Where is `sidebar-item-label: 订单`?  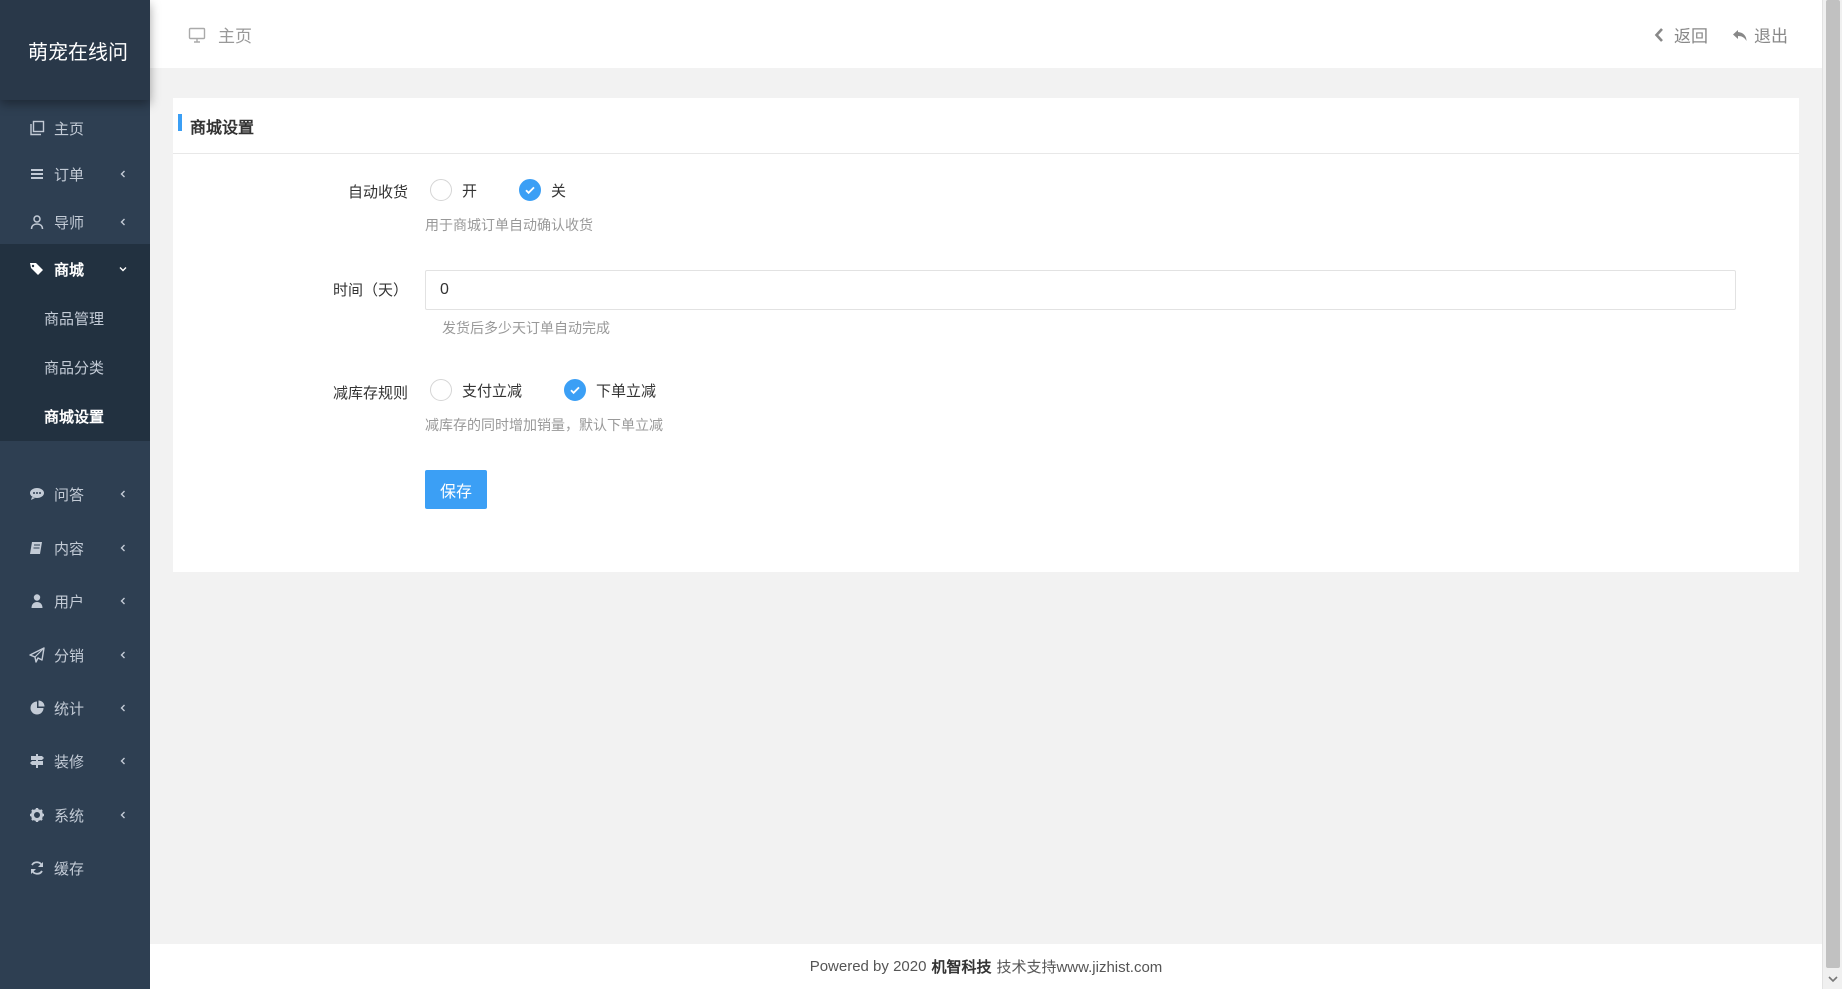 sidebar-item-label: 订单 is located at coordinates (69, 175).